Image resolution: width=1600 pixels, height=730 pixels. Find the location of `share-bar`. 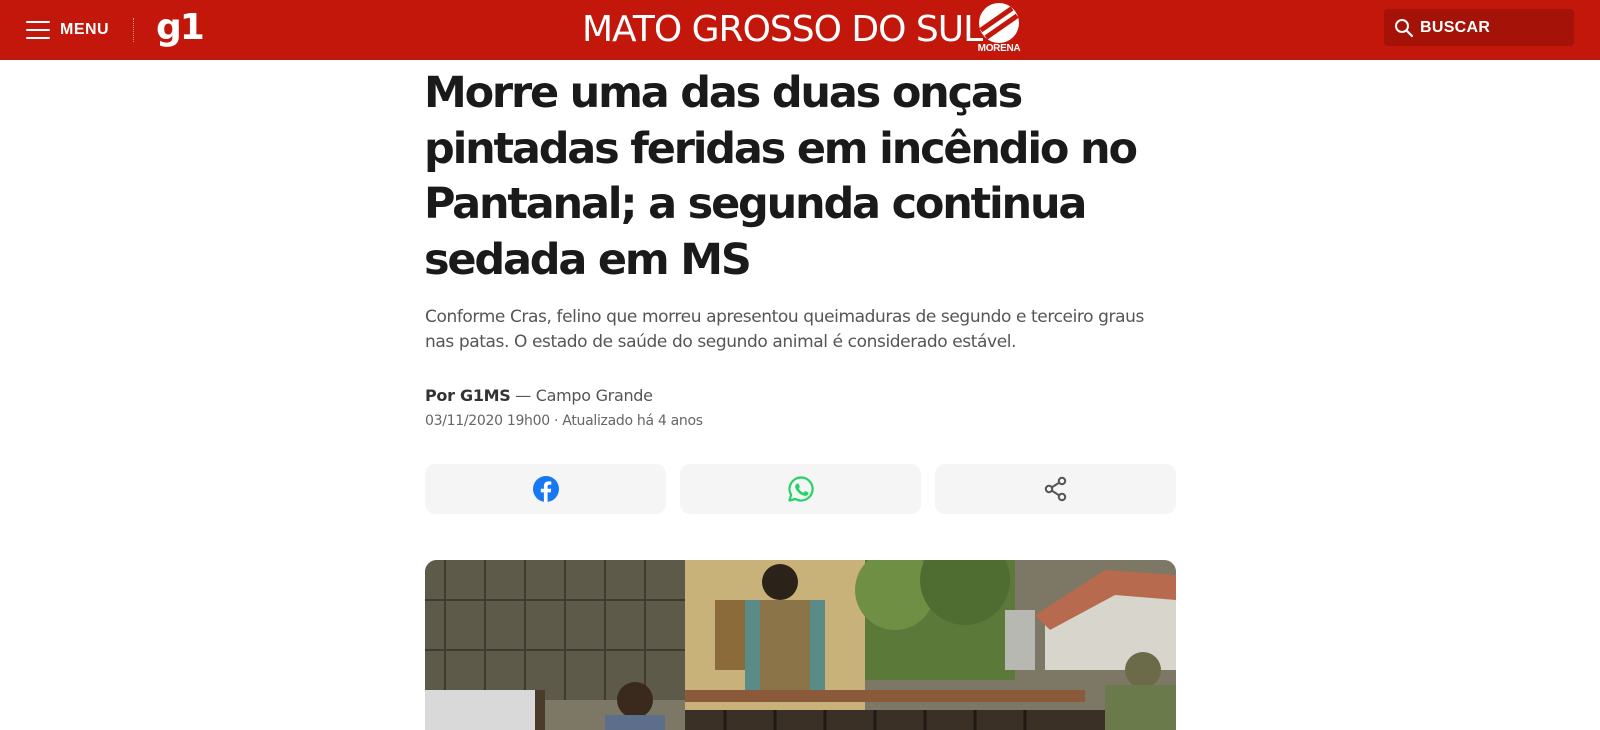

share-bar is located at coordinates (800, 489).